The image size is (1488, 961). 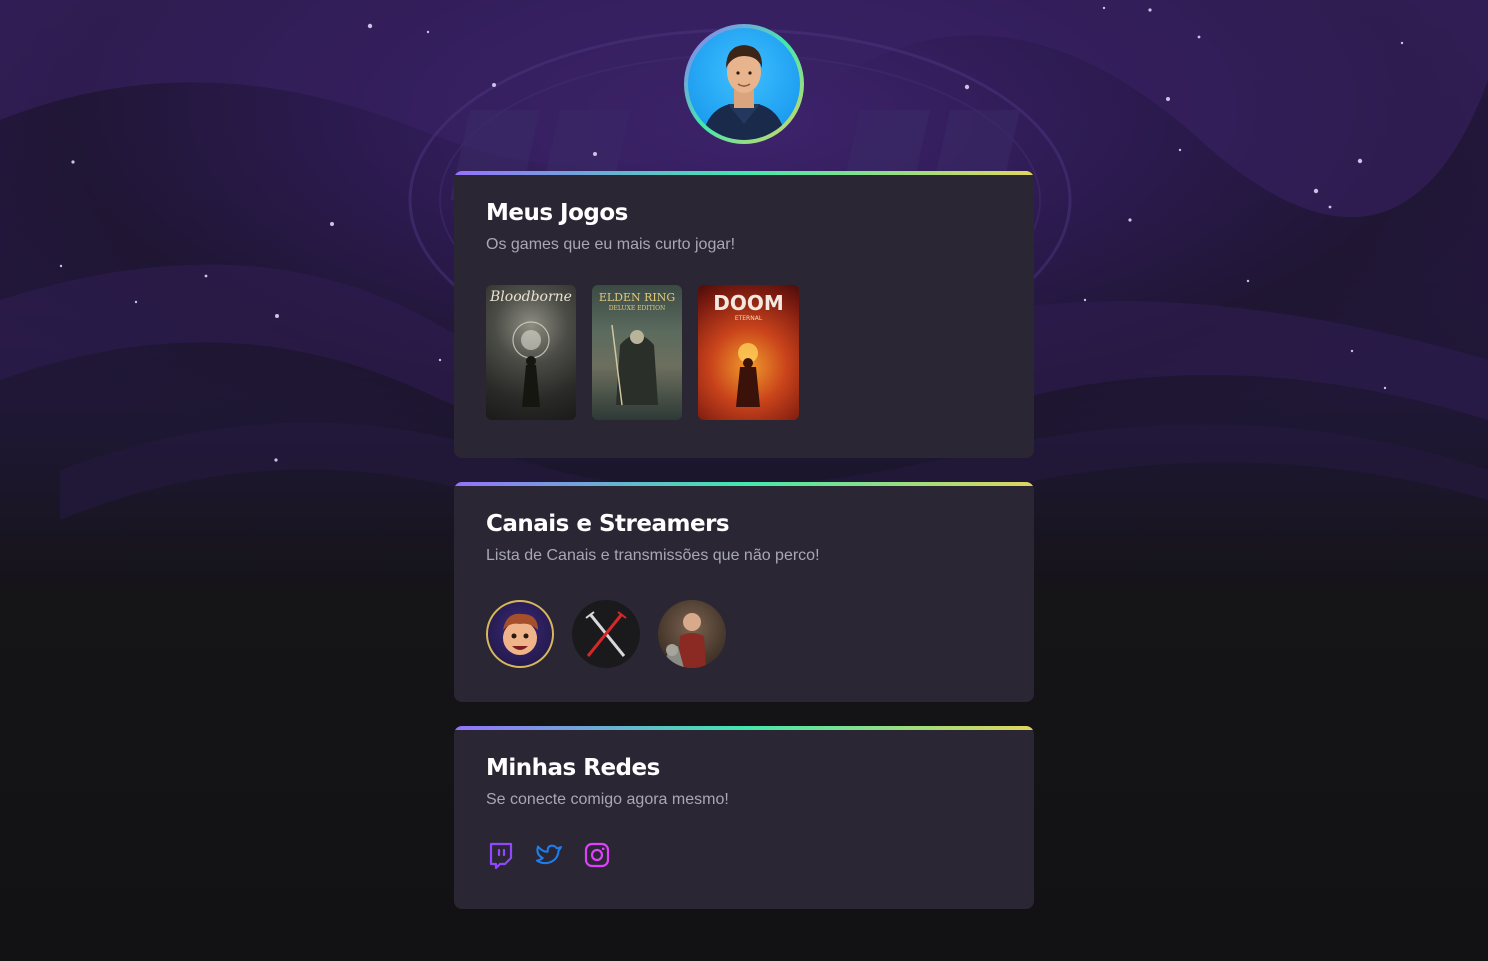 I want to click on instagram-link, so click(x=597, y=855).